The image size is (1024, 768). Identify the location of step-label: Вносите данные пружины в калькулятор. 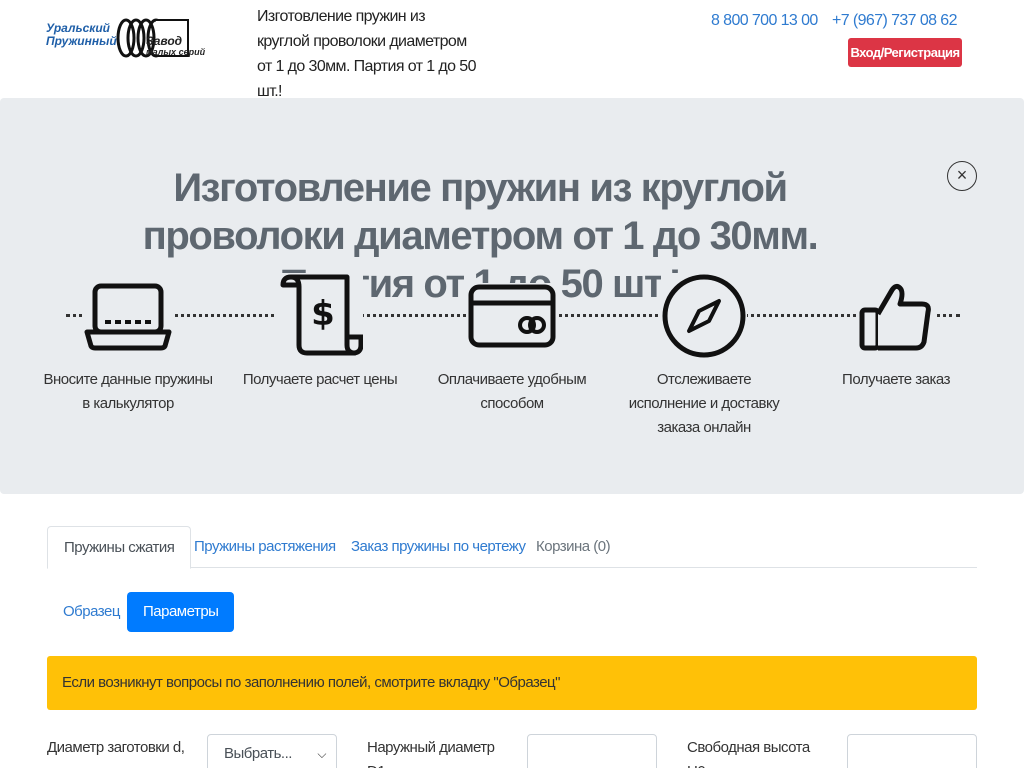
(128, 391).